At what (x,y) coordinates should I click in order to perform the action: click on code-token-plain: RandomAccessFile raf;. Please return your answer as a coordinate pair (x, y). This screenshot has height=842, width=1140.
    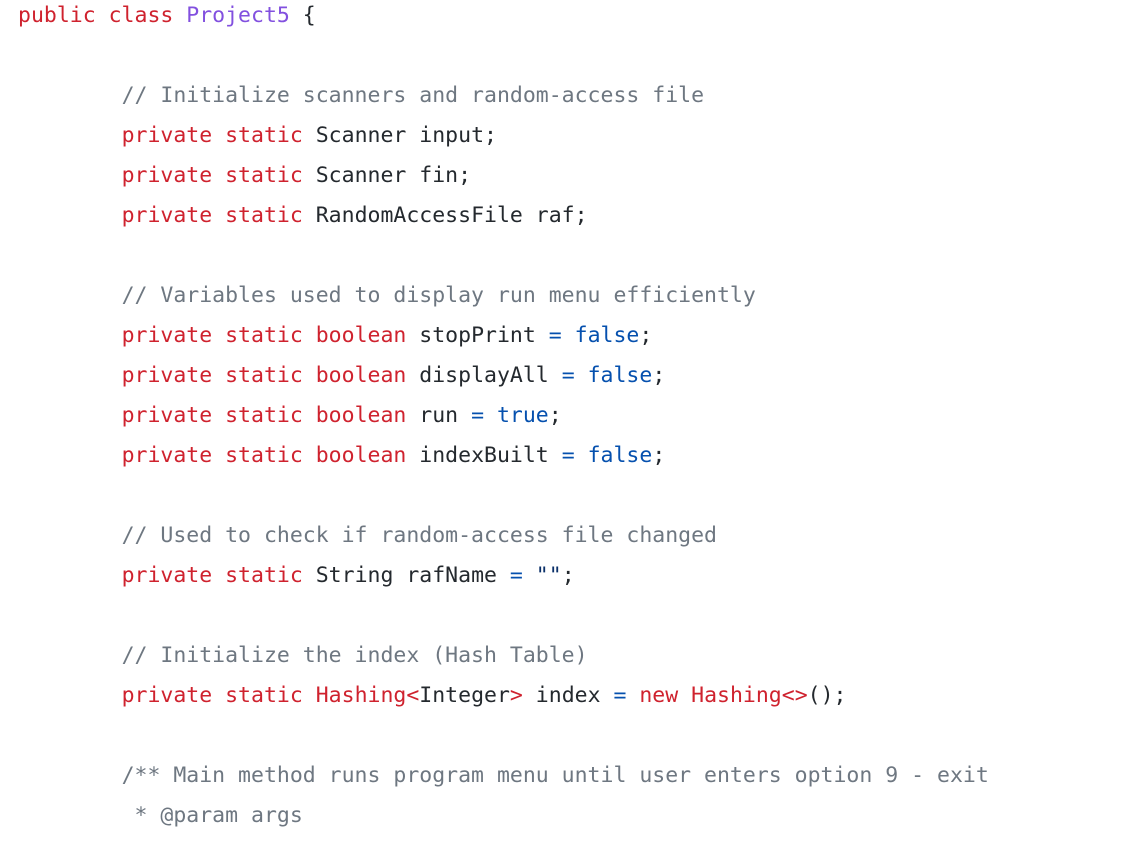
    Looking at the image, I should click on (451, 215).